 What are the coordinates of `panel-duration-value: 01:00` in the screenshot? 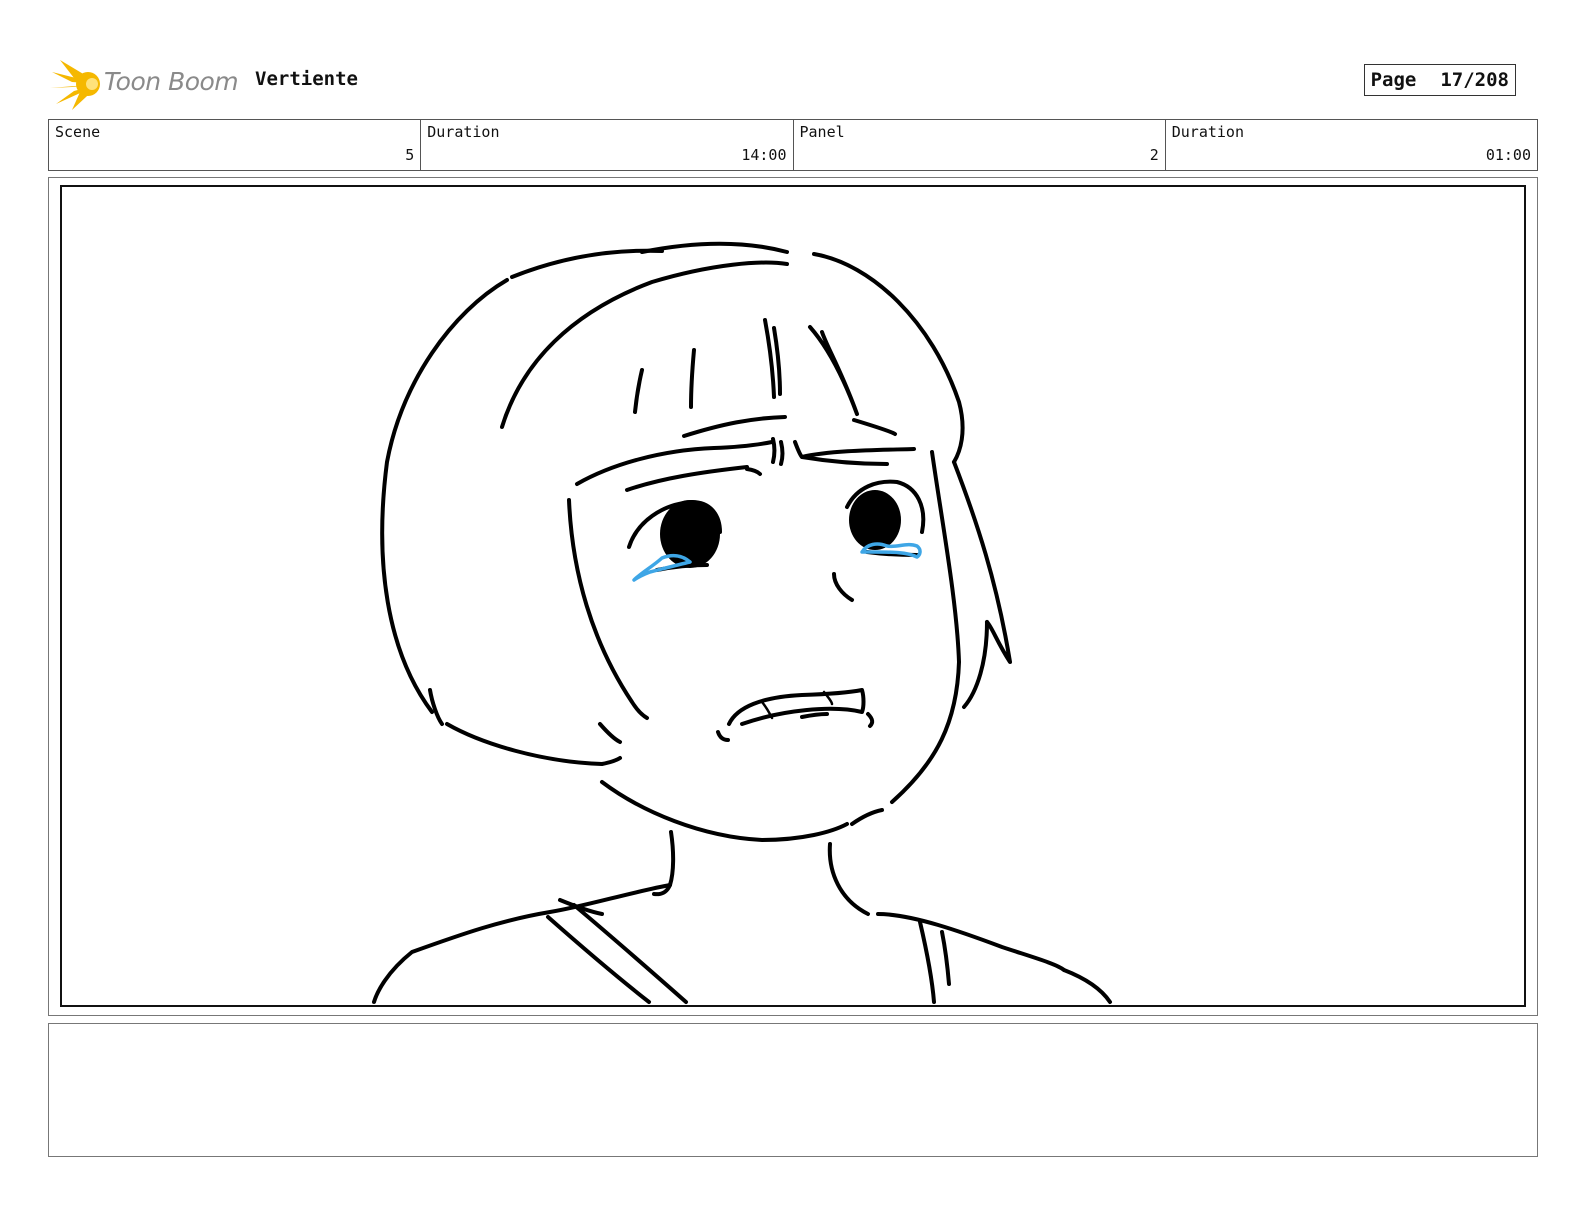 It's located at (1508, 155).